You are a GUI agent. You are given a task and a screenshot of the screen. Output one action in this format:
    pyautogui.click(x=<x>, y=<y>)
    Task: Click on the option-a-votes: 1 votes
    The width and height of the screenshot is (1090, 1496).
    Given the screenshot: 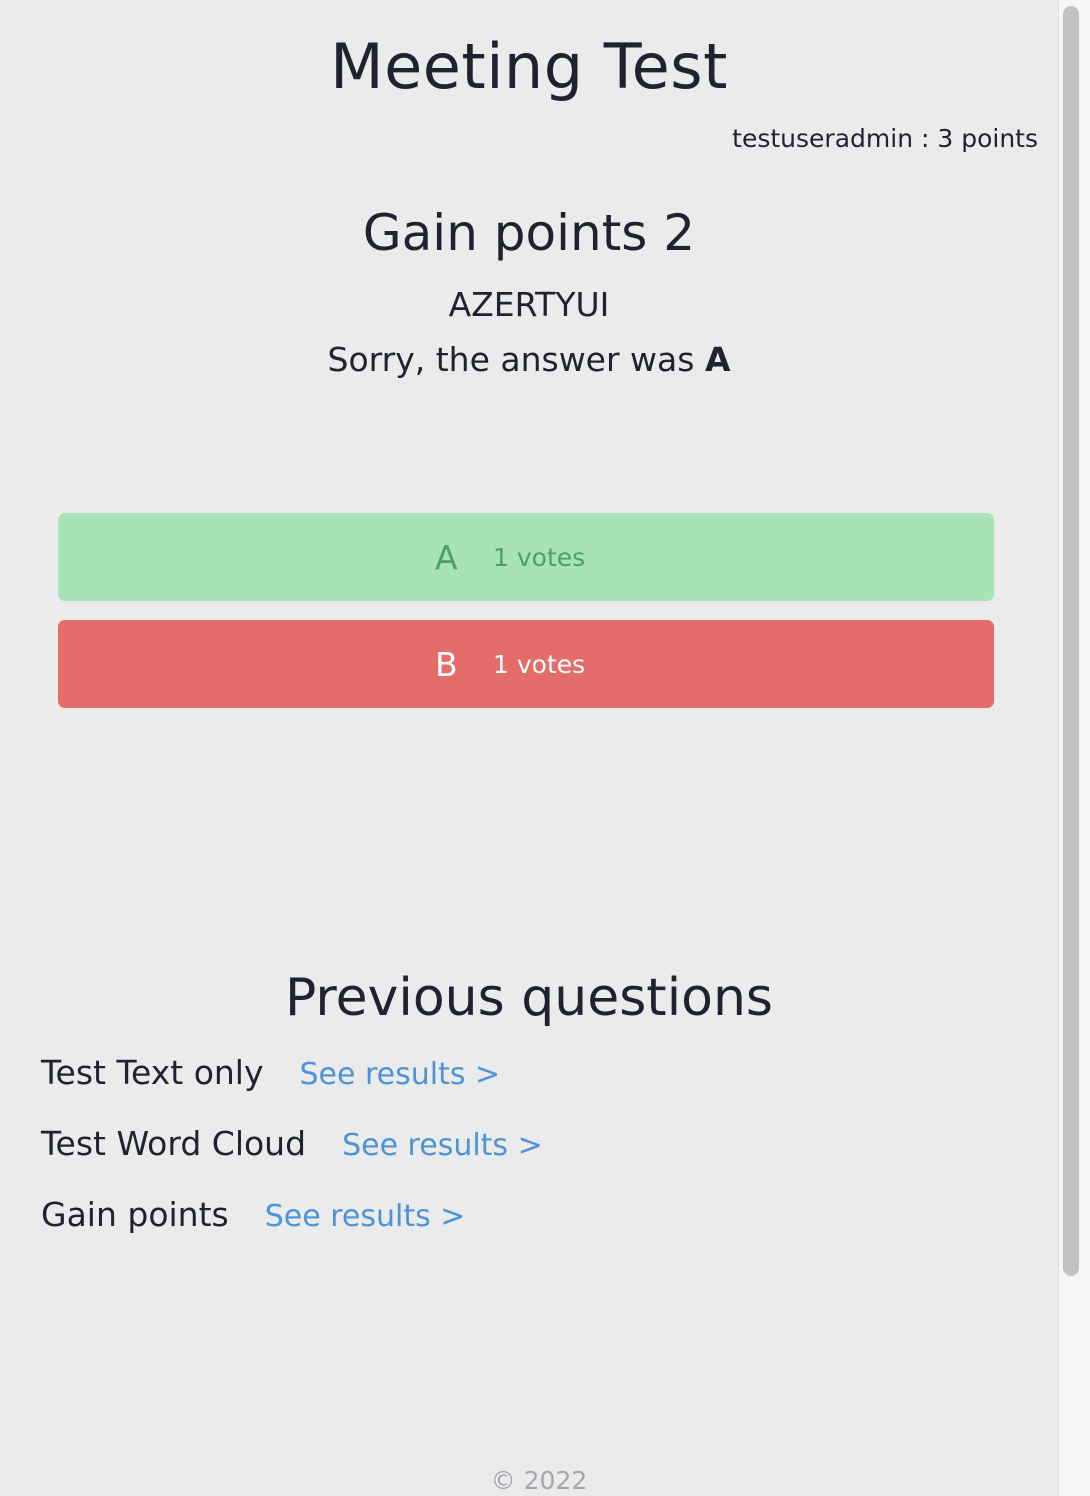 What is the action you would take?
    pyautogui.click(x=539, y=557)
    